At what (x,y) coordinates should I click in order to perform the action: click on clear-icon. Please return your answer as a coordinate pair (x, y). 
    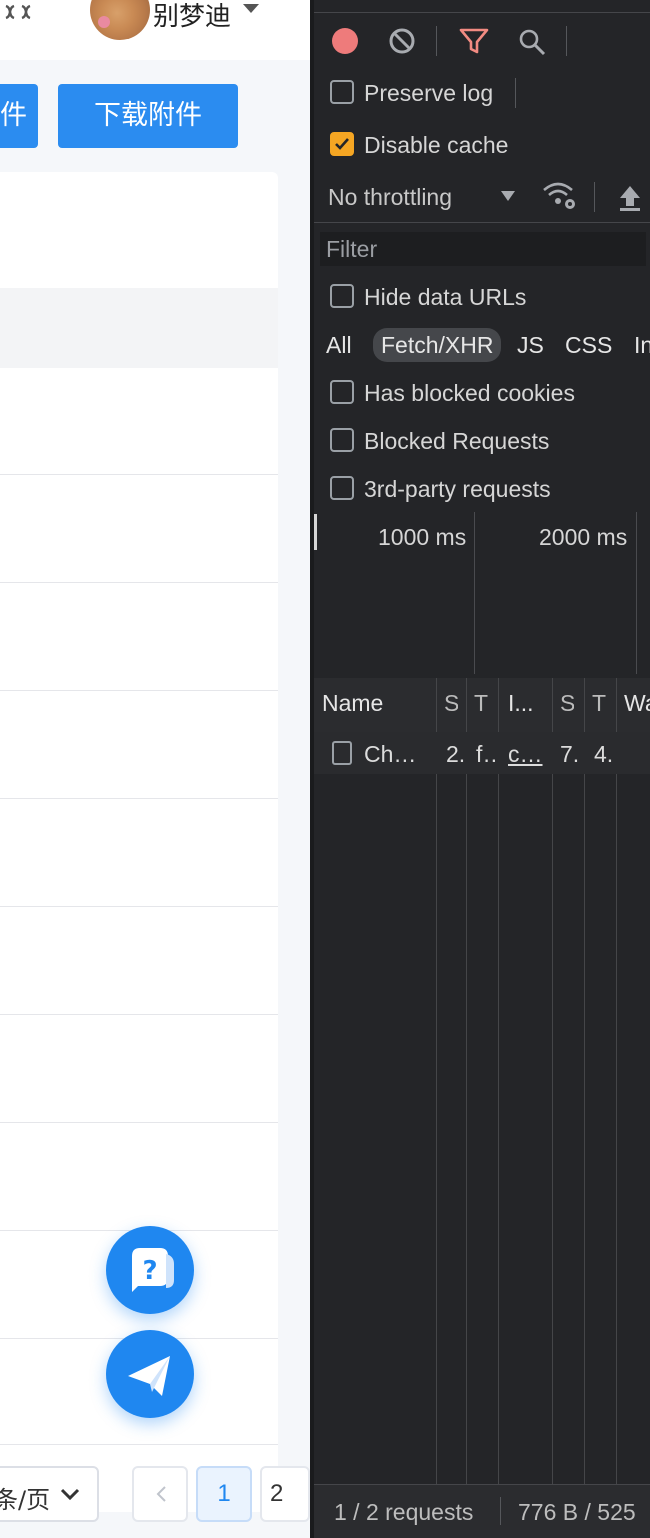
    Looking at the image, I should click on (402, 41).